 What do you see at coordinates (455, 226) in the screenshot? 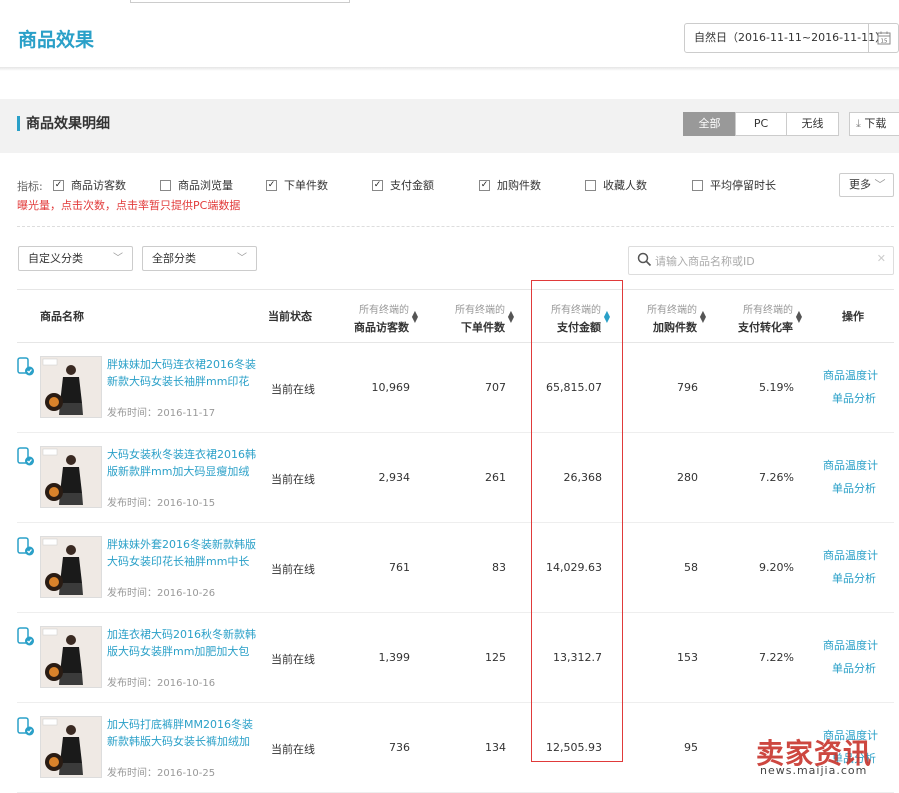
I see `divider` at bounding box center [455, 226].